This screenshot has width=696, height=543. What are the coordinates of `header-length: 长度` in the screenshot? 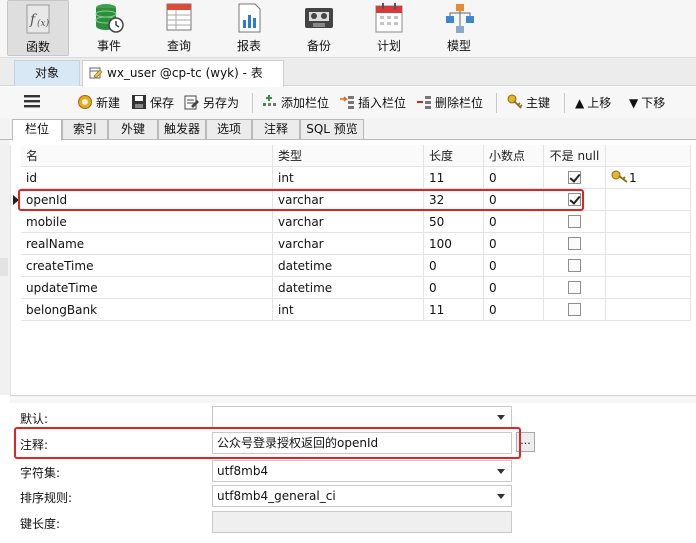 It's located at (454, 156).